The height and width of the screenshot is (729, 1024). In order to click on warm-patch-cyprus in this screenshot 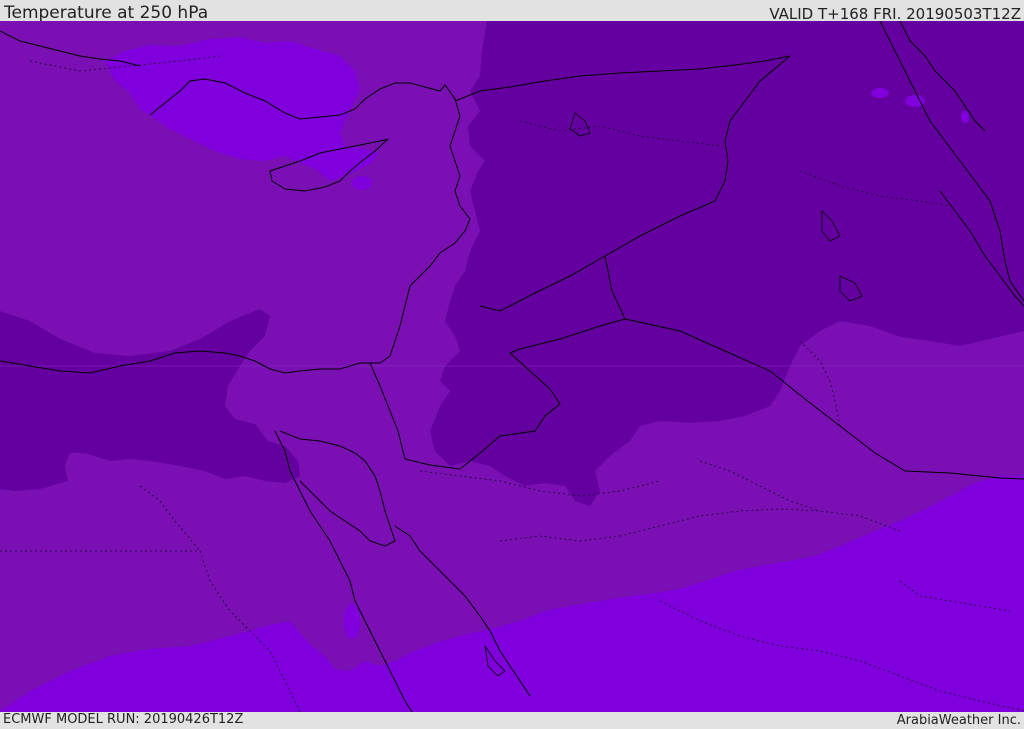, I will do `click(362, 183)`.